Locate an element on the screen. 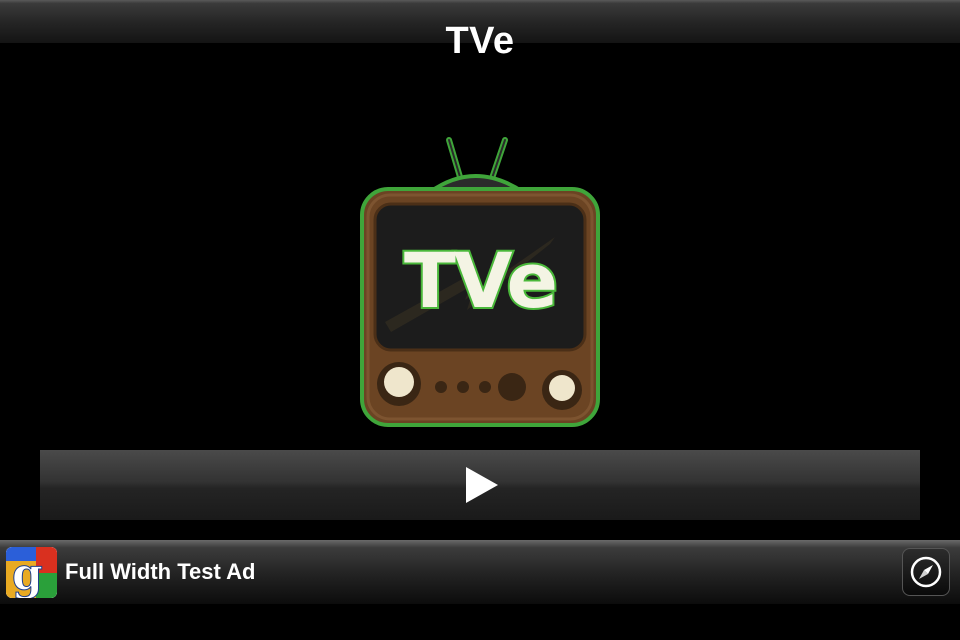 The height and width of the screenshot is (640, 960). tv-logo: TVe is located at coordinates (480, 282).